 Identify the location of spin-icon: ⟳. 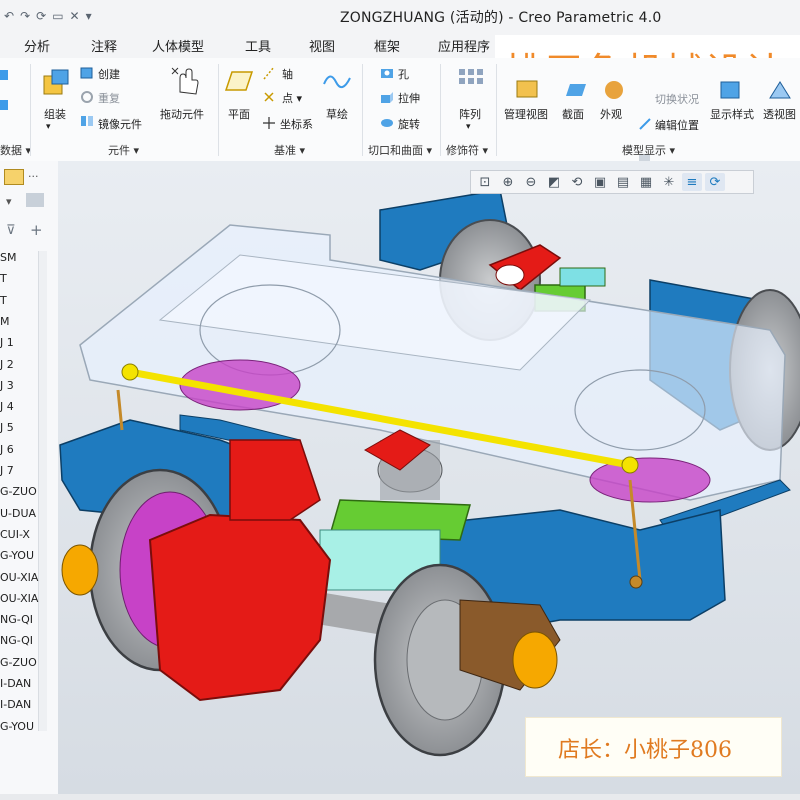
(715, 182).